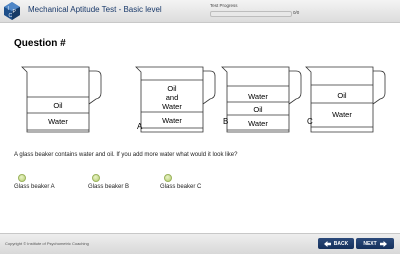 This screenshot has width=400, height=254. What do you see at coordinates (12, 11) in the screenshot?
I see `ipc-logo-icon: I P C` at bounding box center [12, 11].